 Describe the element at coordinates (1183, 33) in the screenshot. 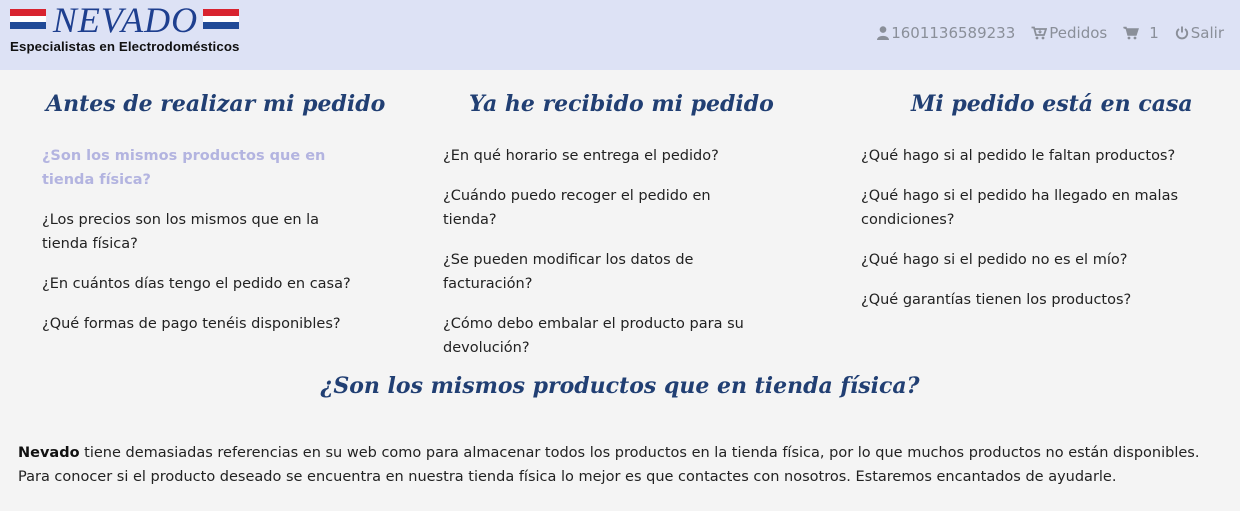

I see `power-icon` at that location.